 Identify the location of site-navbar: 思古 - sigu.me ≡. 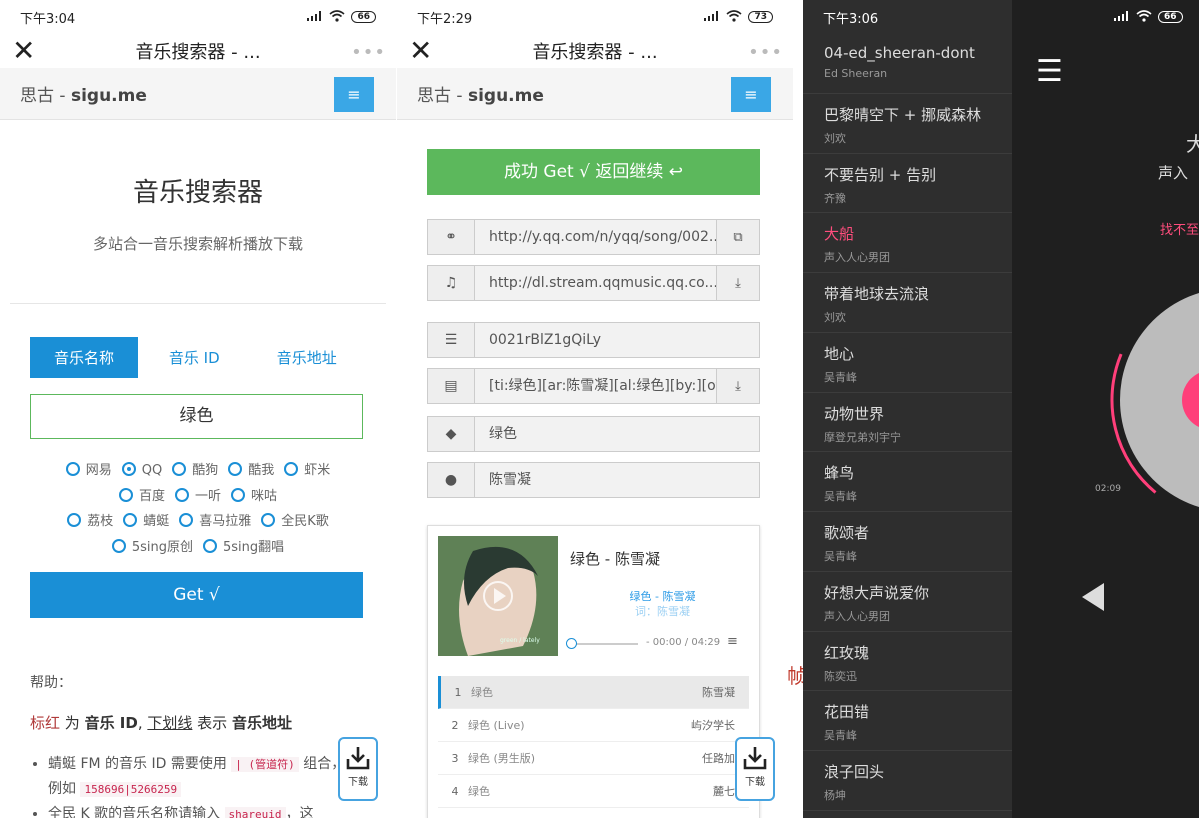
(595, 94).